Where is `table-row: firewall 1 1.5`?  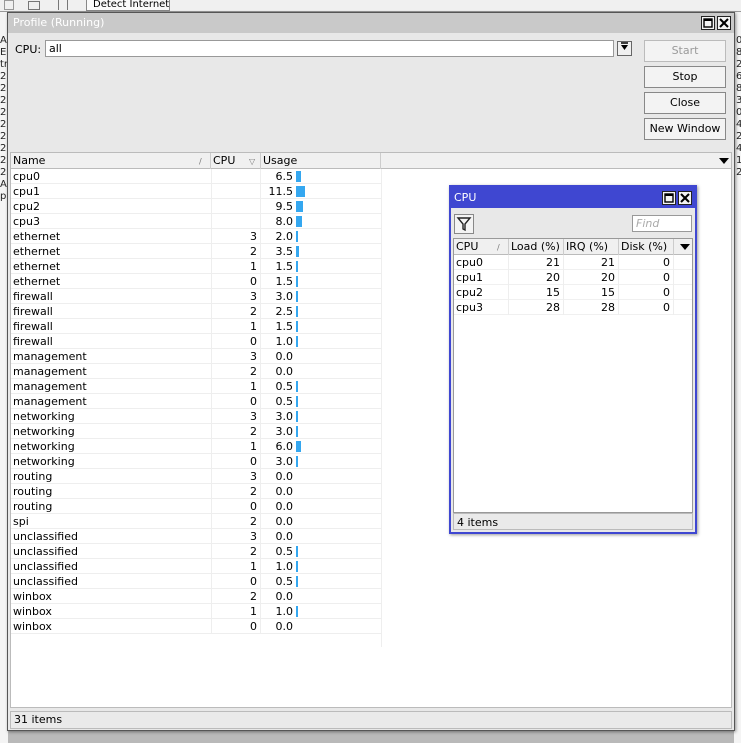 table-row: firewall 1 1.5 is located at coordinates (196, 326).